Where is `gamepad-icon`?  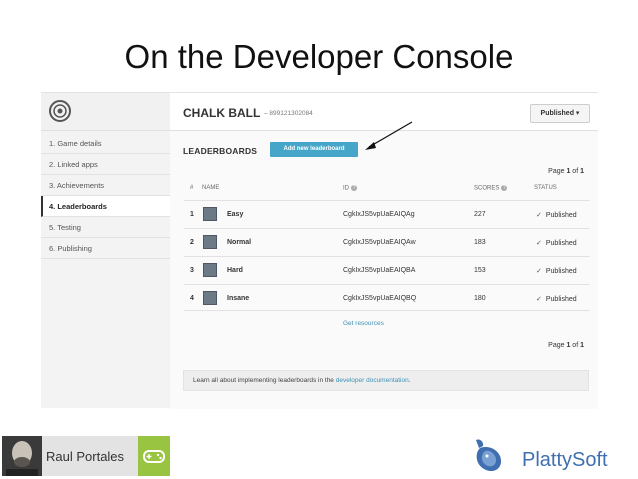
gamepad-icon is located at coordinates (154, 456).